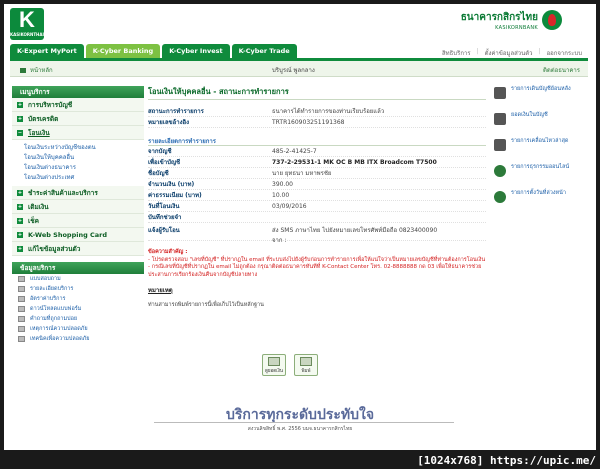 Image resolution: width=600 pixels, height=469 pixels. Describe the element at coordinates (123, 51) in the screenshot. I see `tab-k-cyber-banking: K-Cyber Banking` at that location.